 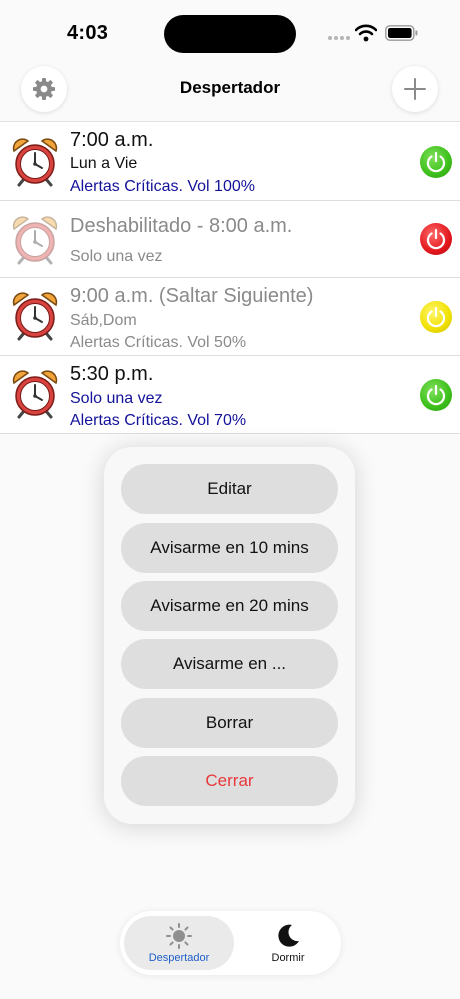 What do you see at coordinates (229, 723) in the screenshot?
I see `delete-button: Borrar` at bounding box center [229, 723].